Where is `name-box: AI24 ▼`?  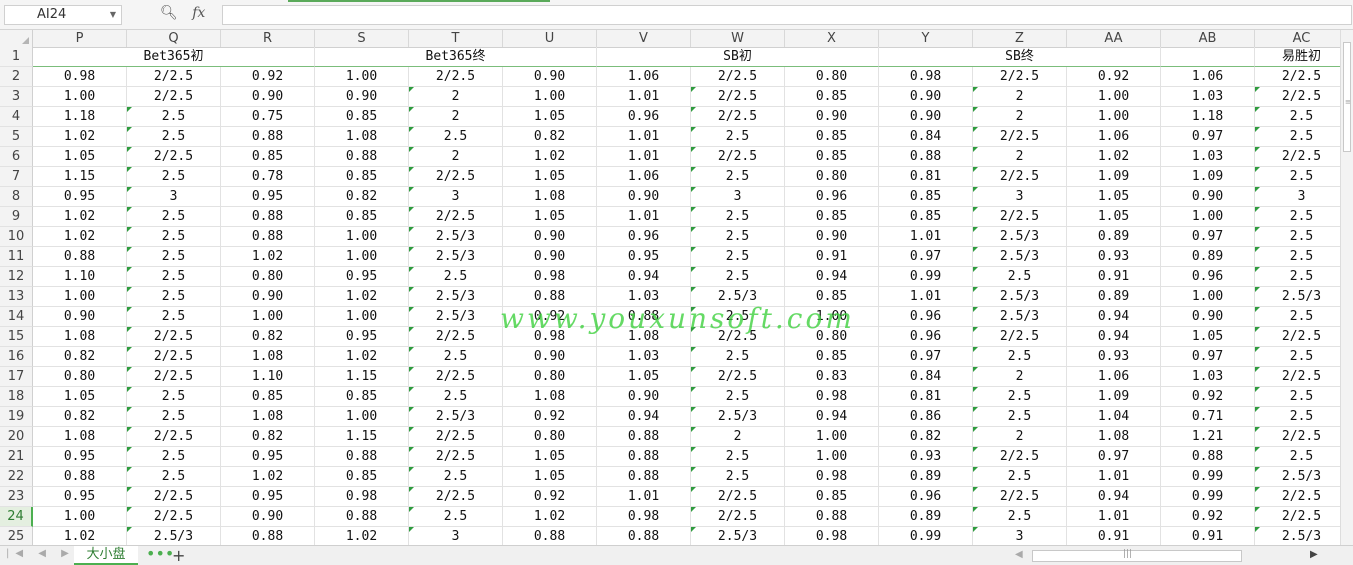 name-box: AI24 ▼ is located at coordinates (63, 15).